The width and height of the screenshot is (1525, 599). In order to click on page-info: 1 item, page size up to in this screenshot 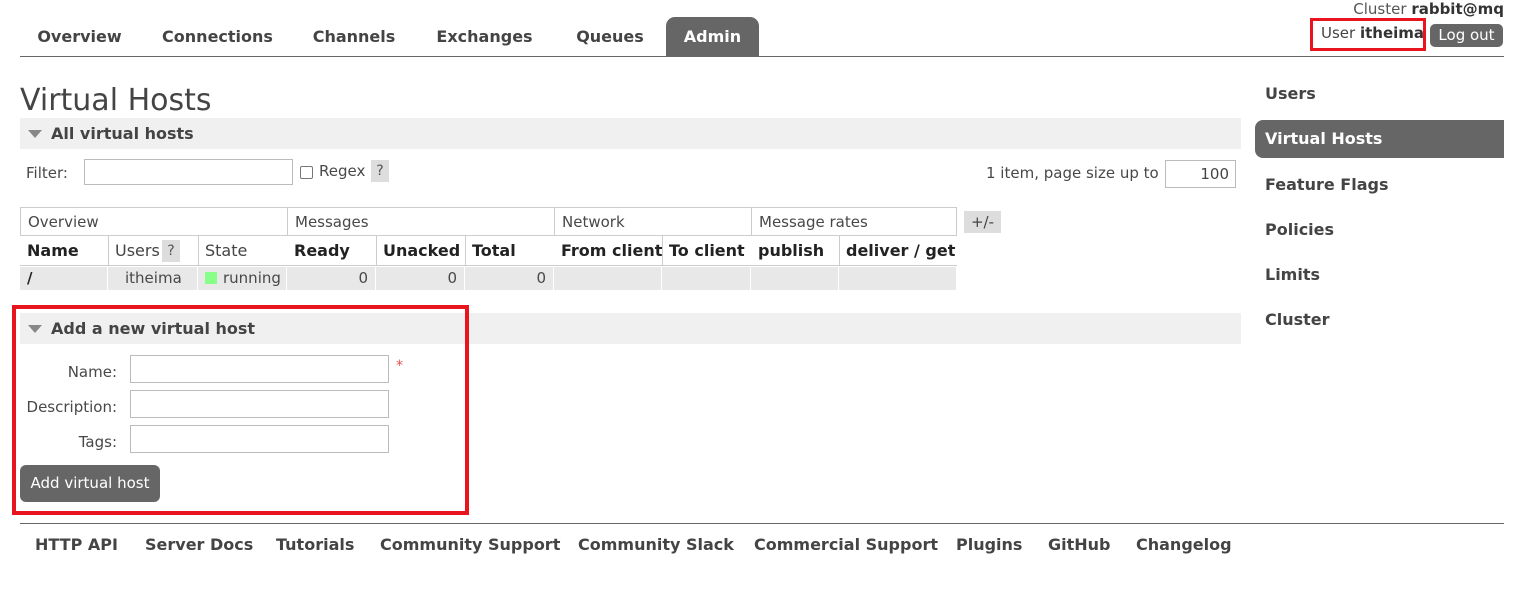, I will do `click(1072, 173)`.